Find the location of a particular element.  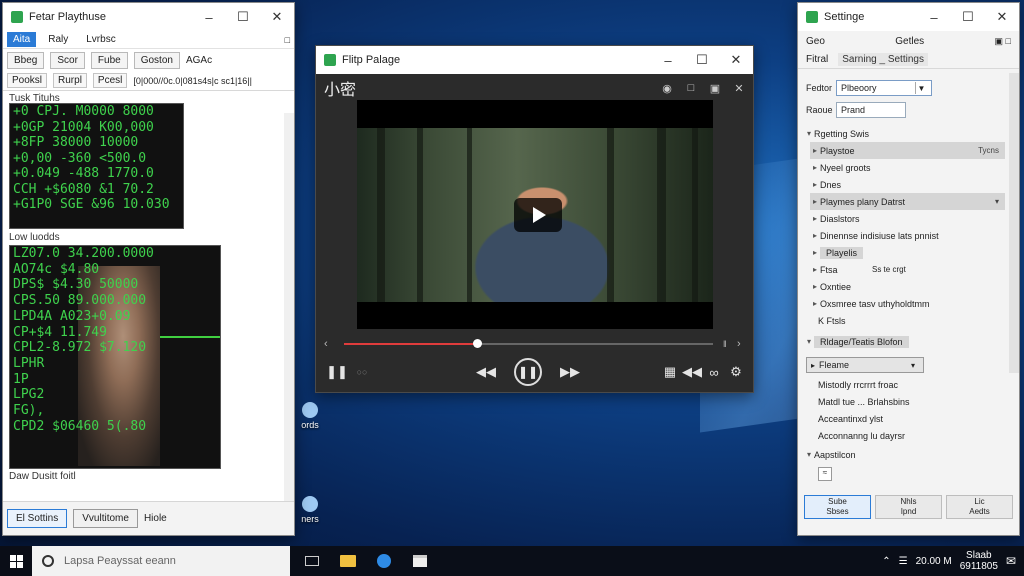

option-item: Acceantinxd ylst is located at coordinates (918, 418).